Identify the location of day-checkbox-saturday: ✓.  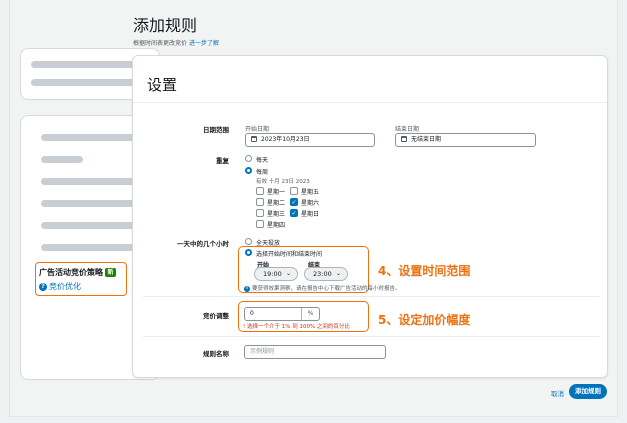
(294, 202).